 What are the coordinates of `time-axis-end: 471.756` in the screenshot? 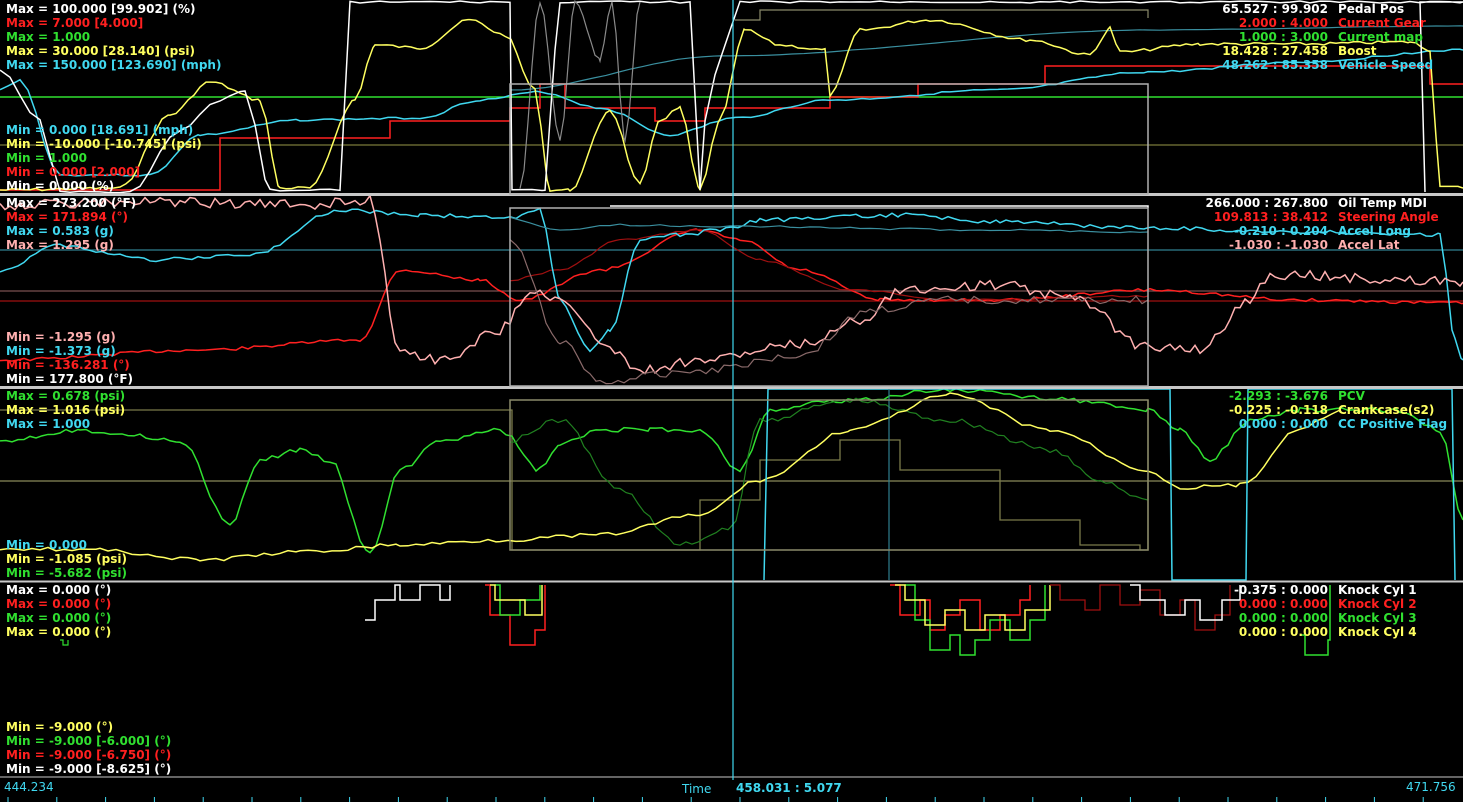 It's located at (1431, 787).